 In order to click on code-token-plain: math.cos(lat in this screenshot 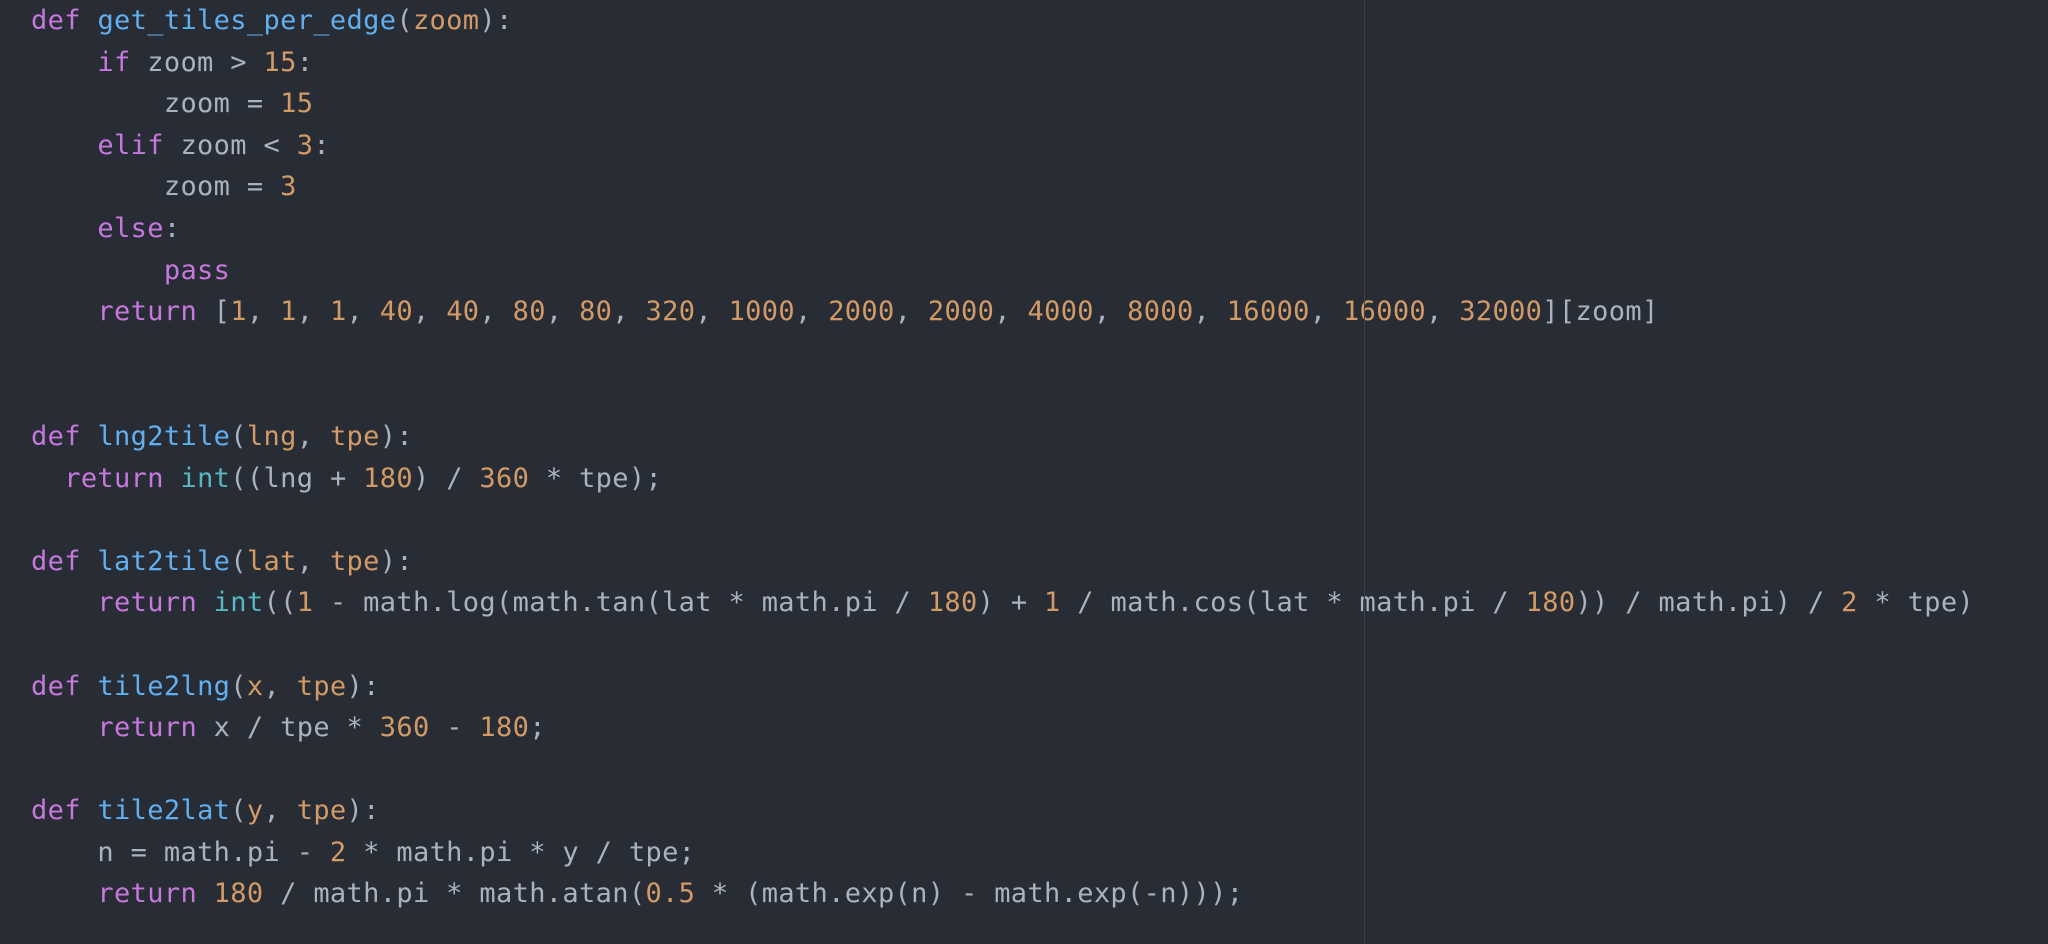, I will do `click(1210, 603)`.